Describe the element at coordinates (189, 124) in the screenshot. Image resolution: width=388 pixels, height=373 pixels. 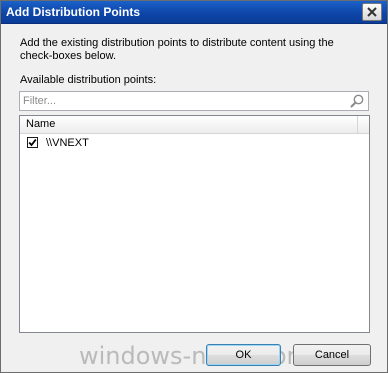
I see `column-header-name: Name` at that location.